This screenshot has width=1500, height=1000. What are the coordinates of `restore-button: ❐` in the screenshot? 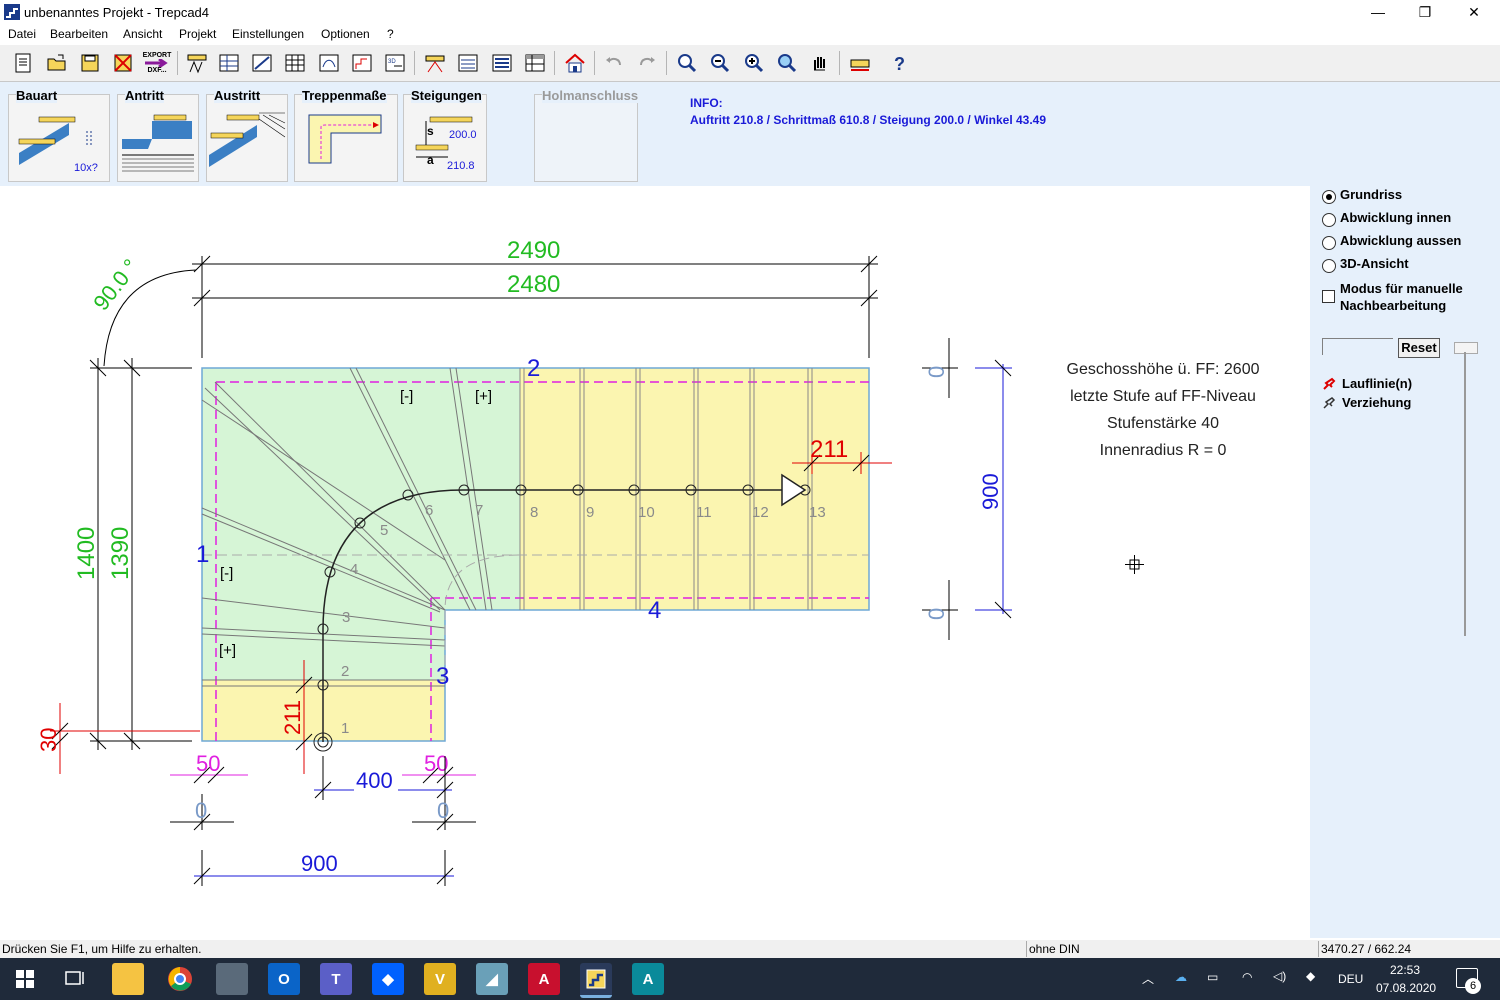 It's located at (1425, 12).